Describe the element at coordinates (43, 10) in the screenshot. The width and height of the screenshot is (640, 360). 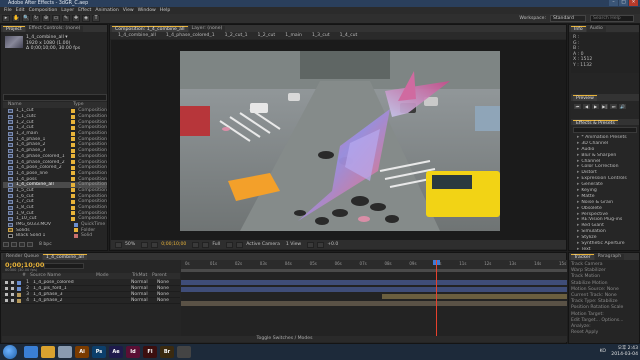
I see `menu-composition: Composition` at that location.